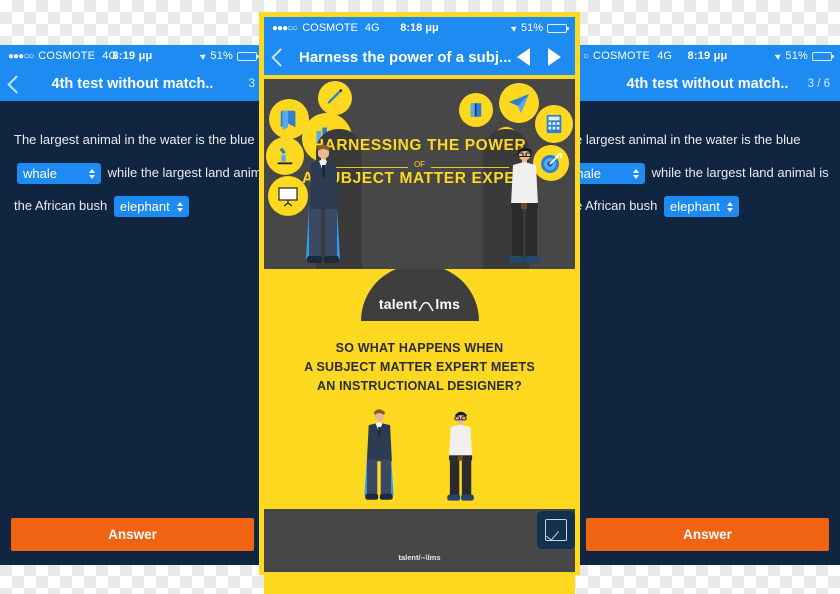  What do you see at coordinates (251, 84) in the screenshot?
I see `left-page-counter: 3` at bounding box center [251, 84].